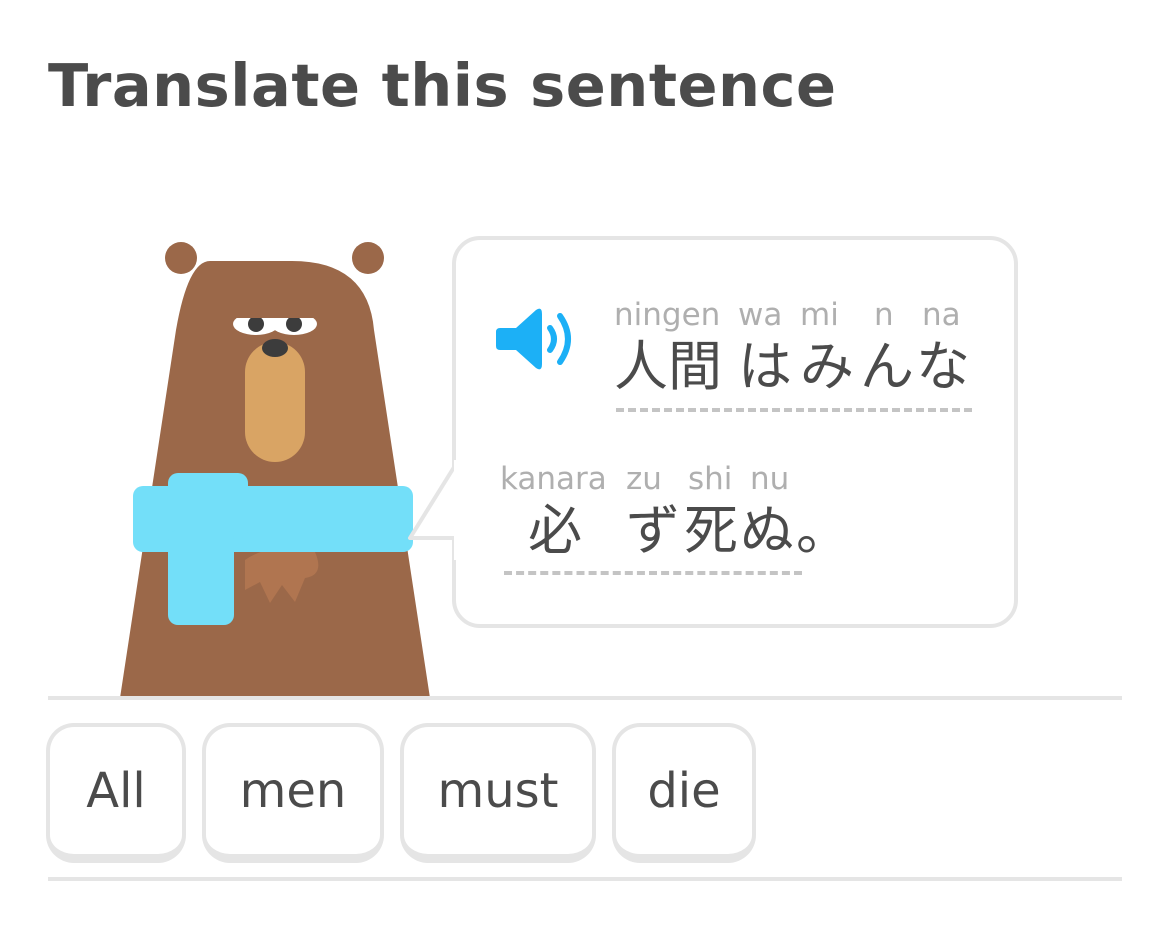  I want to click on prompt-token-period: 。, so click(823, 531).